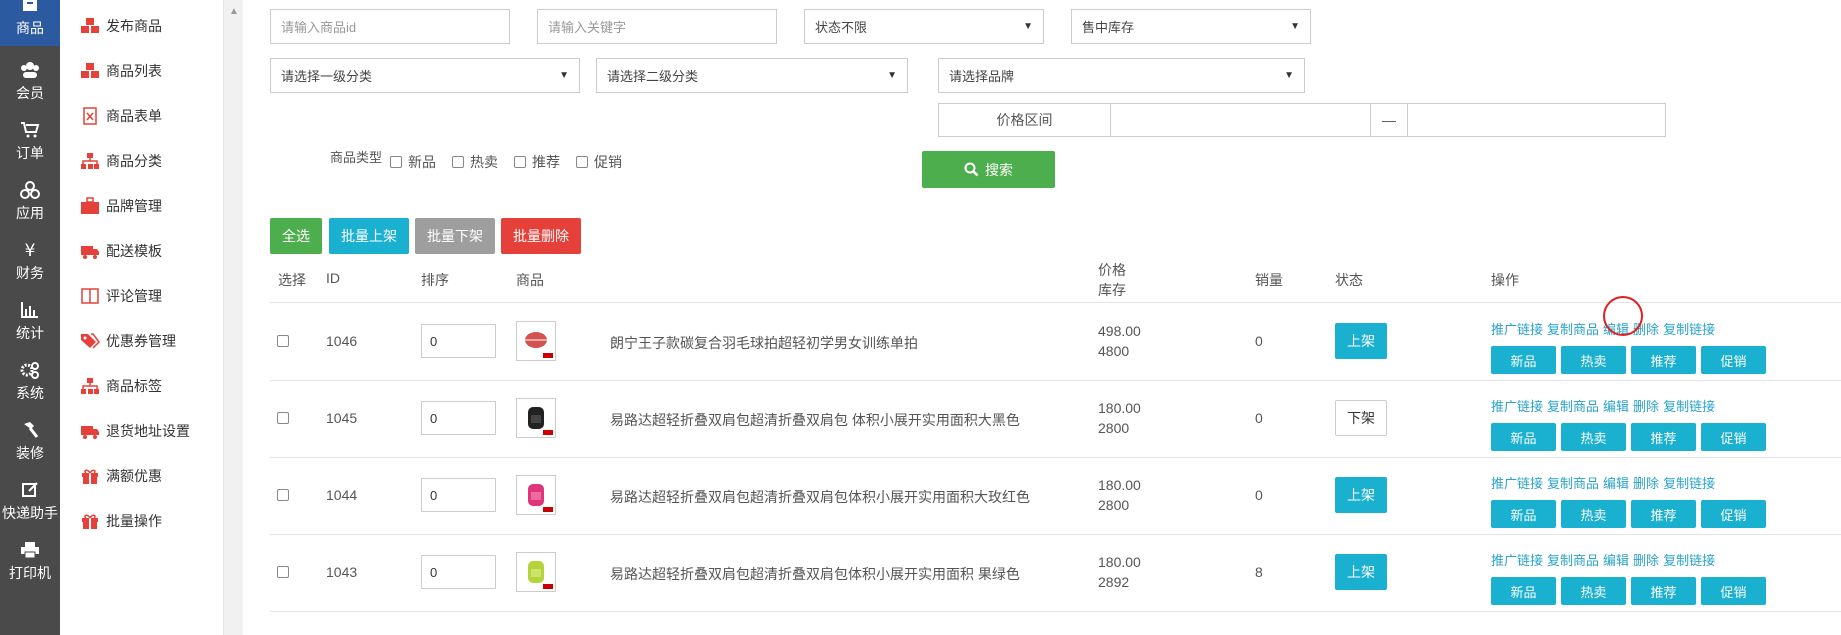  What do you see at coordinates (413, 162) in the screenshot?
I see `type-new-checkbox: 新品` at bounding box center [413, 162].